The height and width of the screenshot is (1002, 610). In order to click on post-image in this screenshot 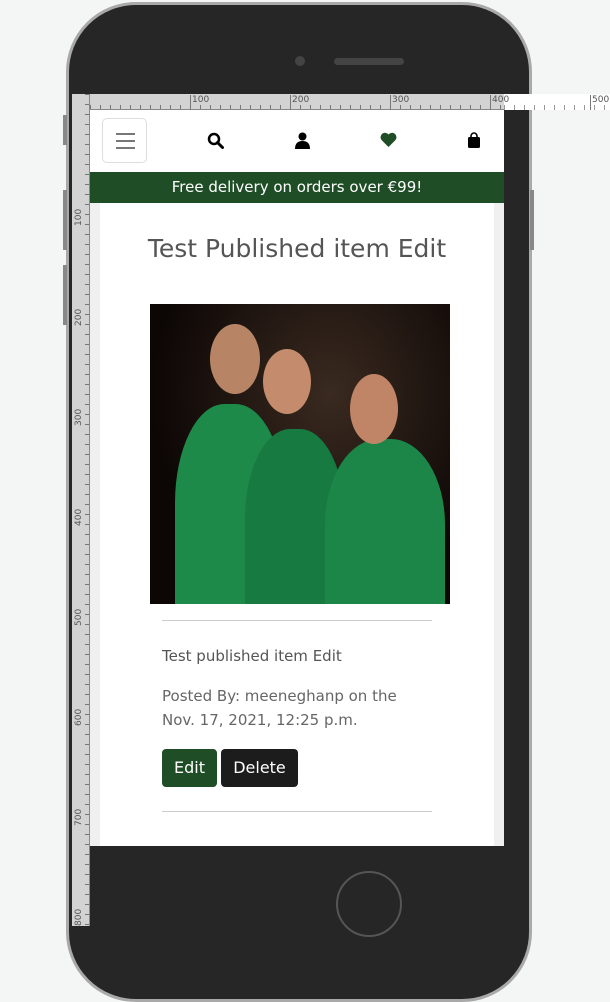, I will do `click(300, 454)`.